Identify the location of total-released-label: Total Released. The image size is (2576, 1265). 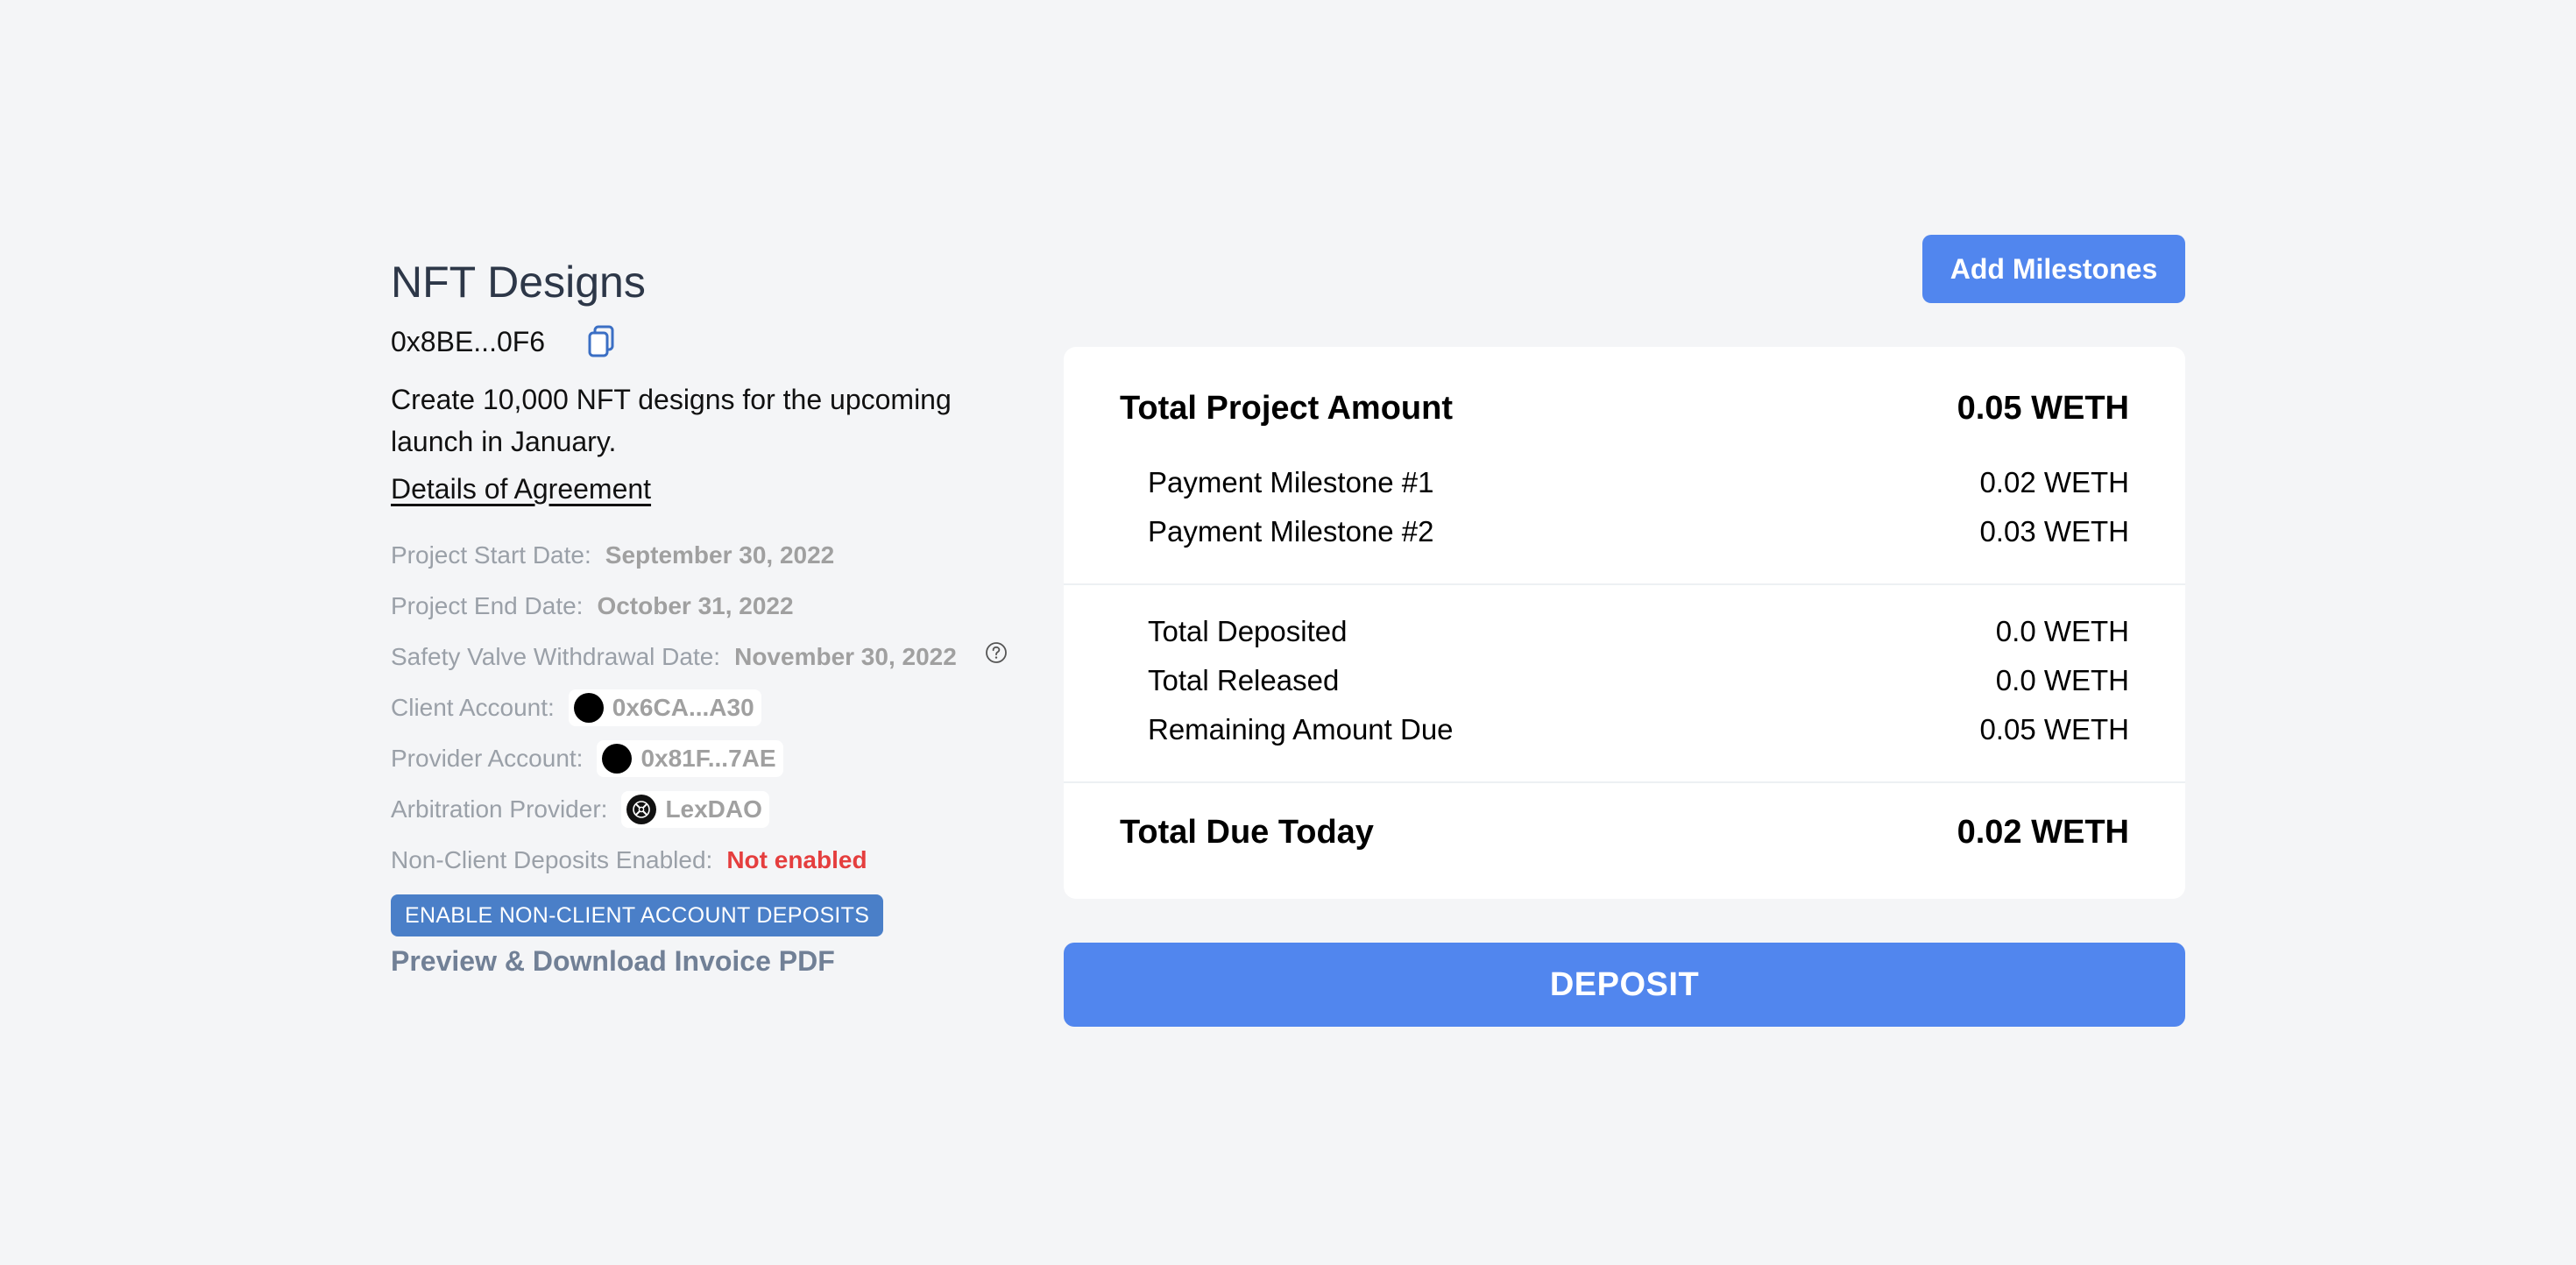
(1244, 680).